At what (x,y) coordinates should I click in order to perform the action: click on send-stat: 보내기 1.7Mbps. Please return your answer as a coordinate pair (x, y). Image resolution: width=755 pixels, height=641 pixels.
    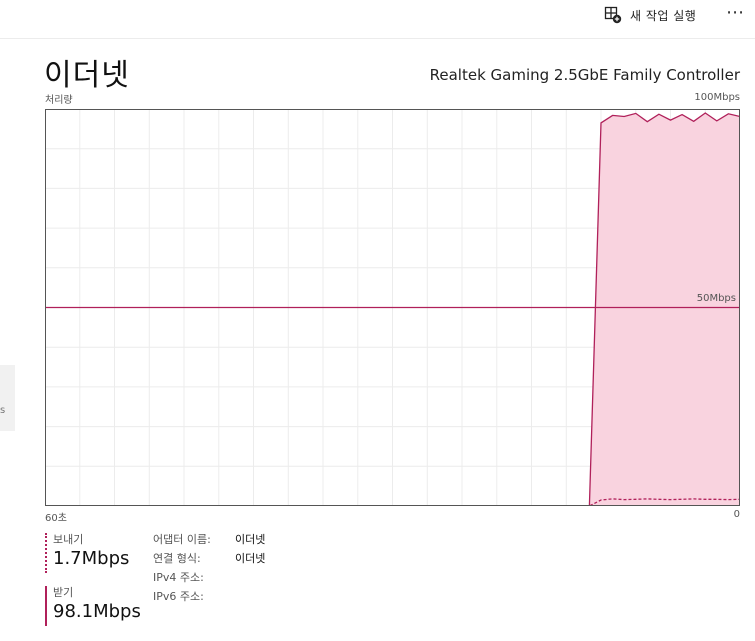
    Looking at the image, I should click on (100, 553).